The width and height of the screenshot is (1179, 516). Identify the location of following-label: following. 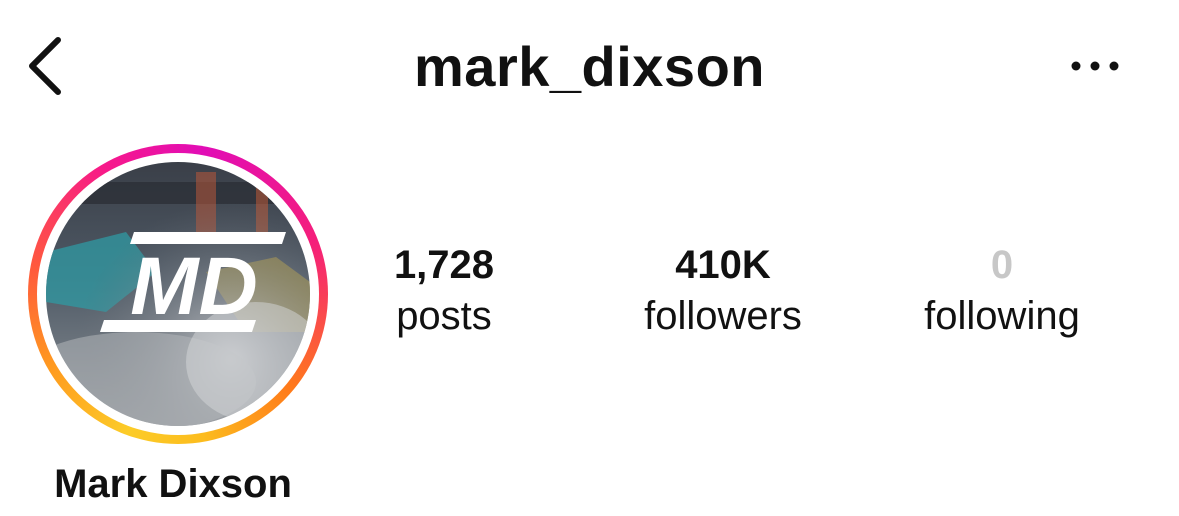
(1002, 316).